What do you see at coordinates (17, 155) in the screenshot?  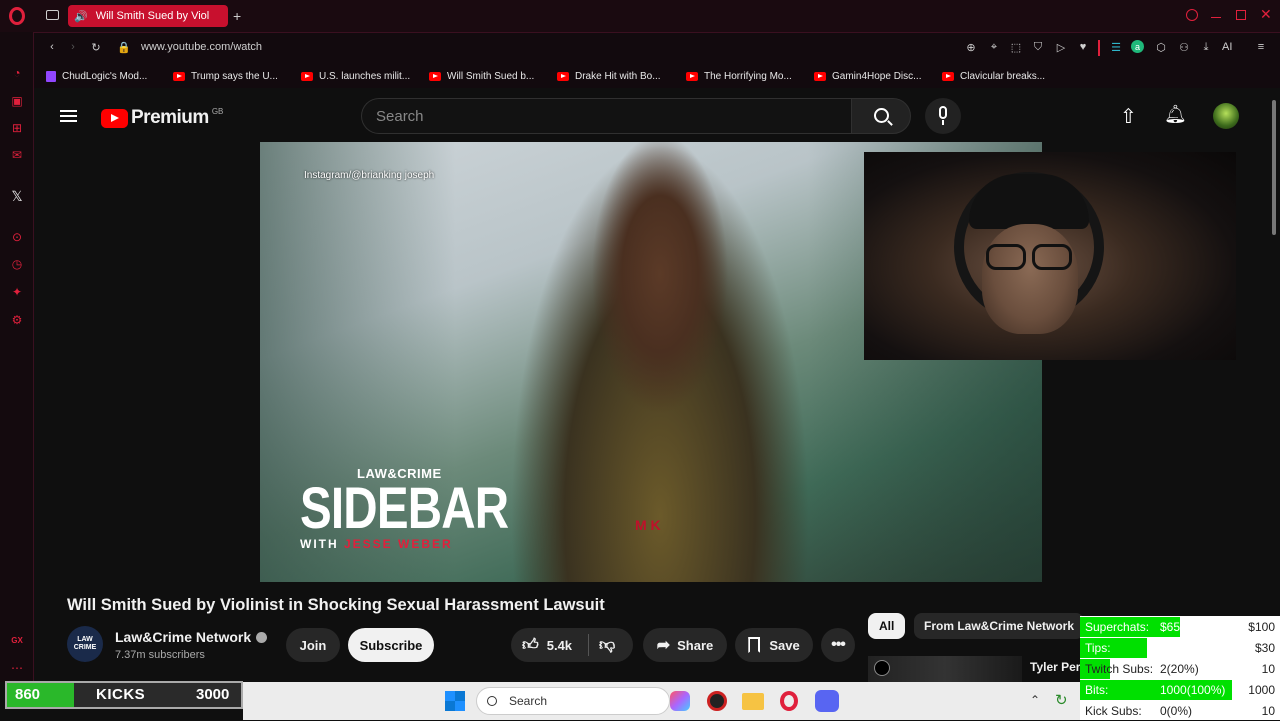 I see `mail-icon: ✉` at bounding box center [17, 155].